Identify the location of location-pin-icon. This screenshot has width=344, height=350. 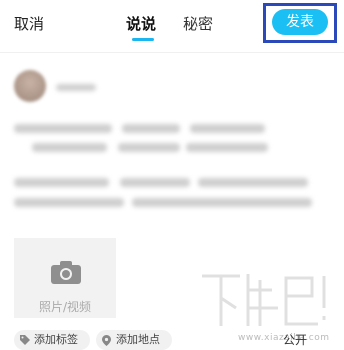
(106, 340).